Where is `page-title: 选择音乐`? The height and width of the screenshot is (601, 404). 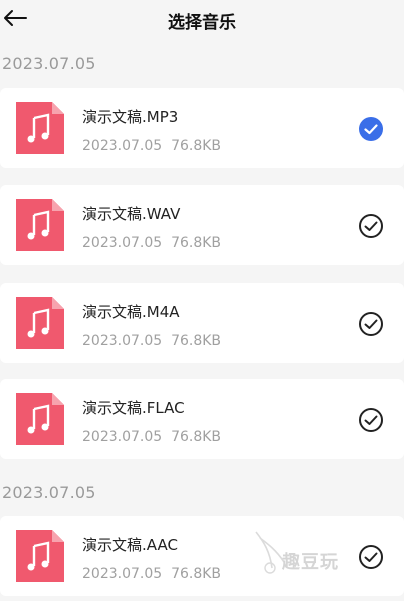
page-title: 选择音乐 is located at coordinates (202, 23).